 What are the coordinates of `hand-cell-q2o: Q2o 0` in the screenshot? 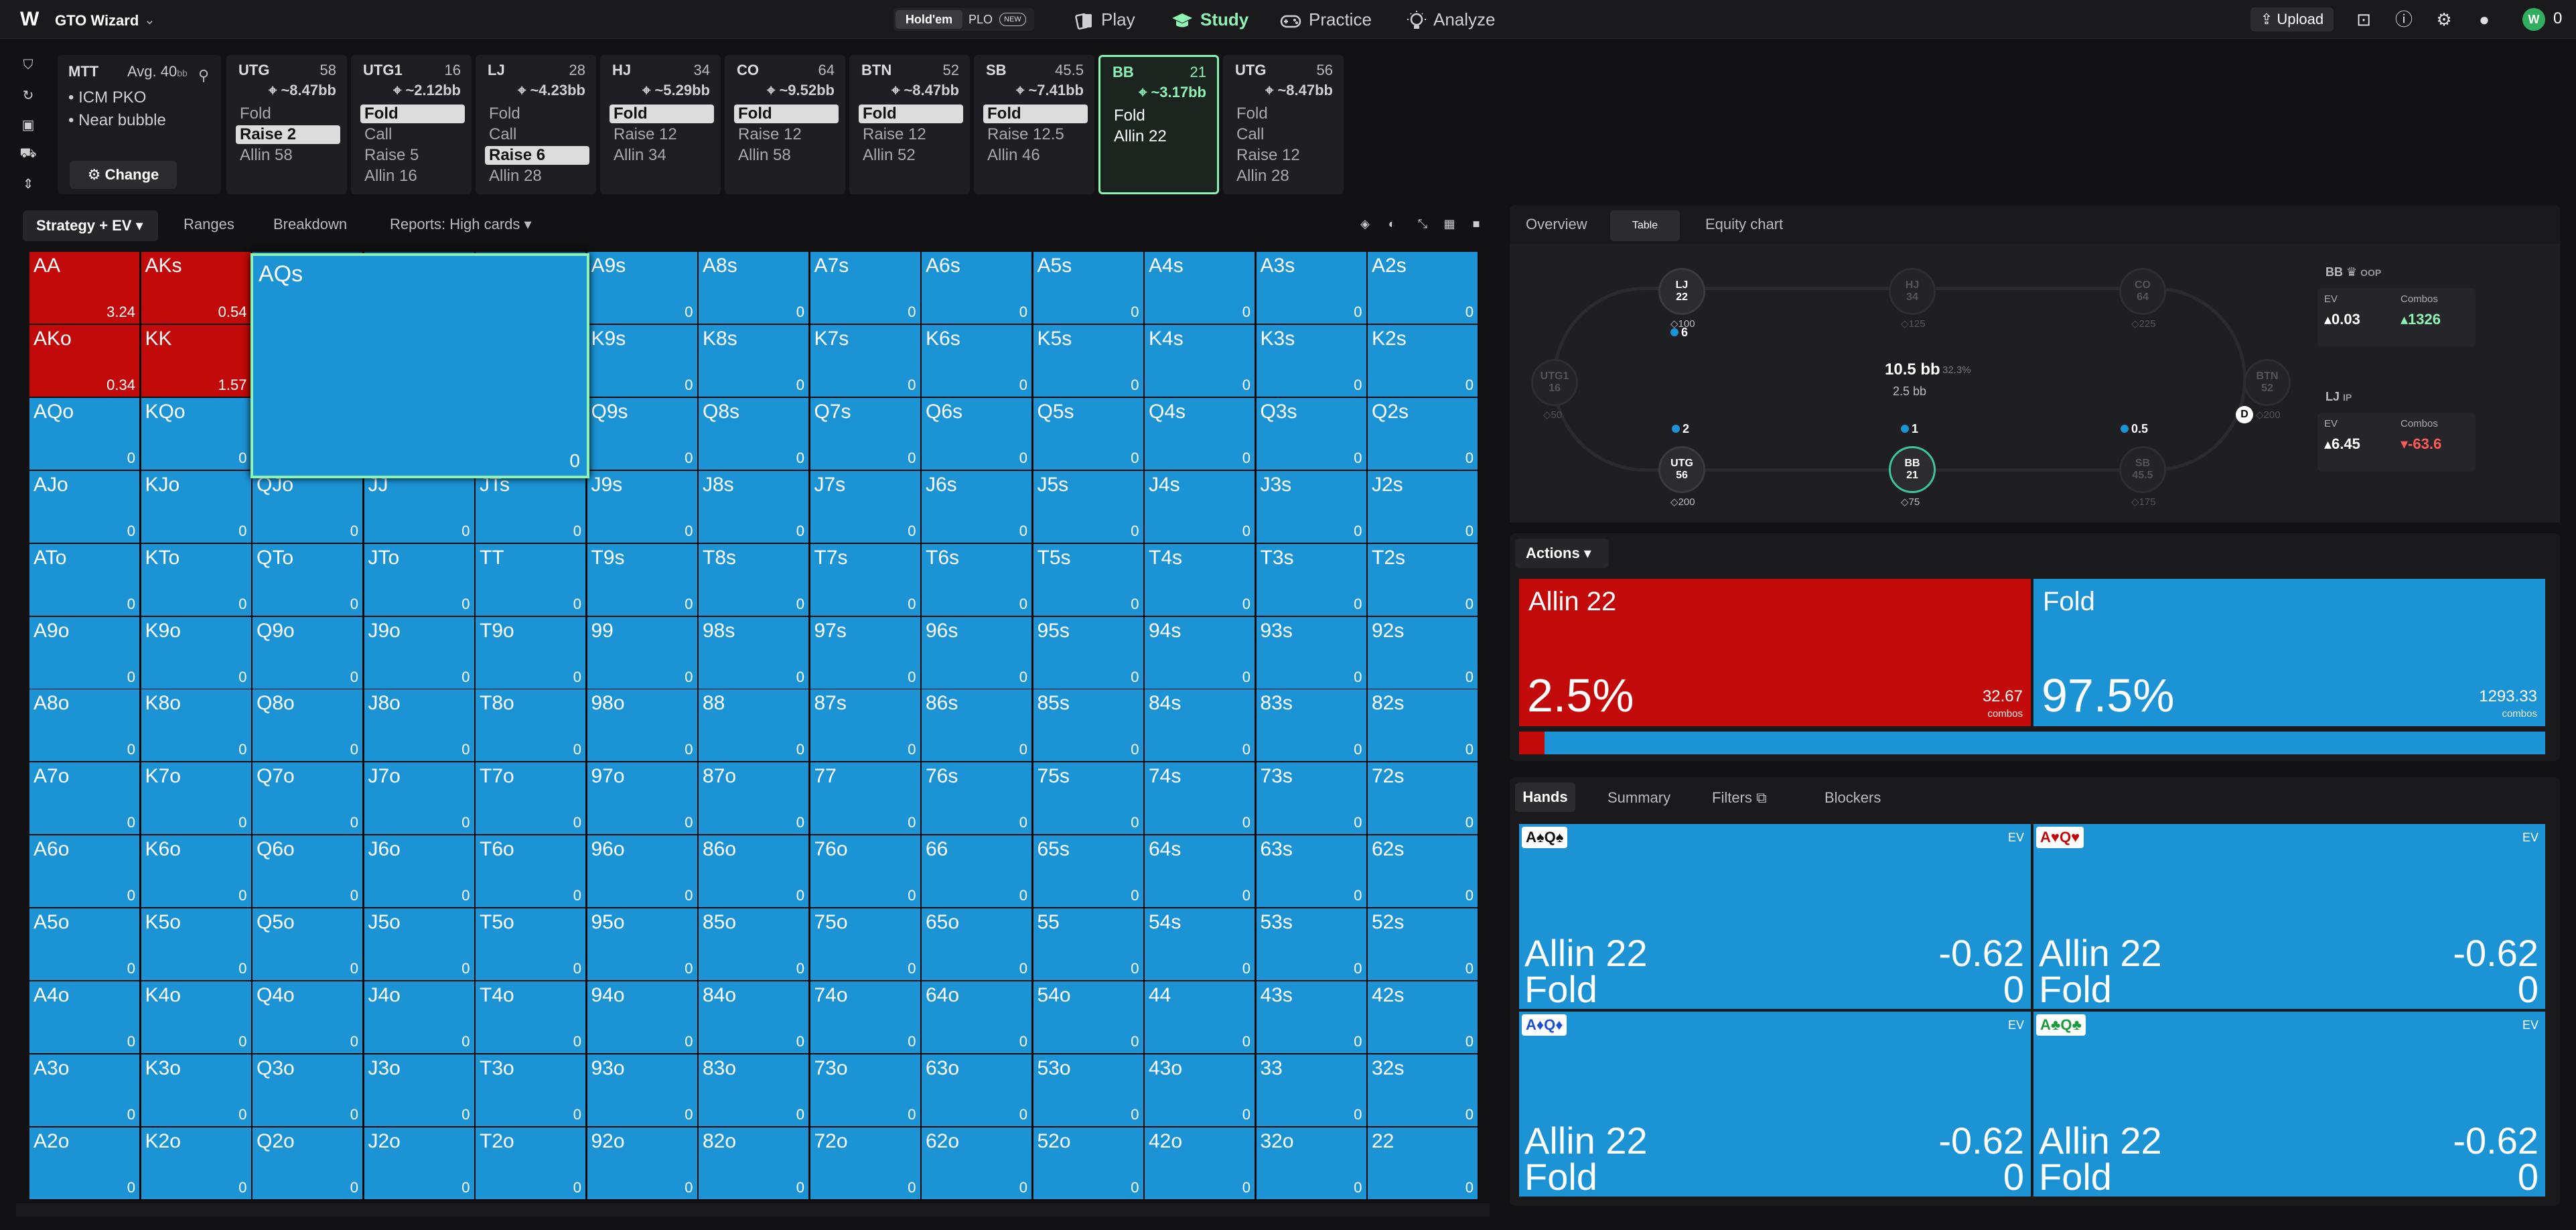 It's located at (307, 1163).